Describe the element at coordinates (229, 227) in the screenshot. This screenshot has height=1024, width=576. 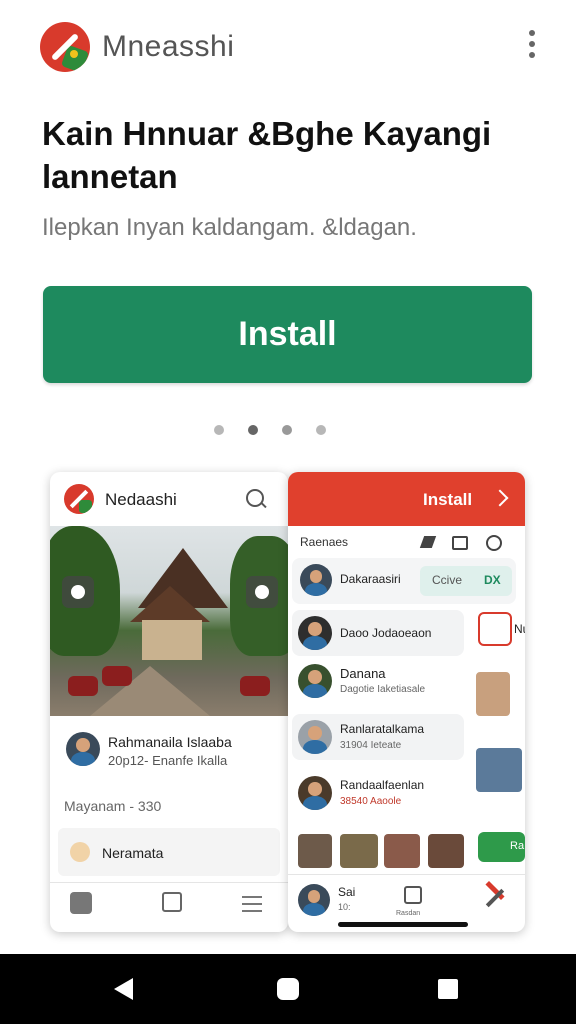
I see `page-subtitle: Ilepkan Inyan kaldangam. &ldagan.` at that location.